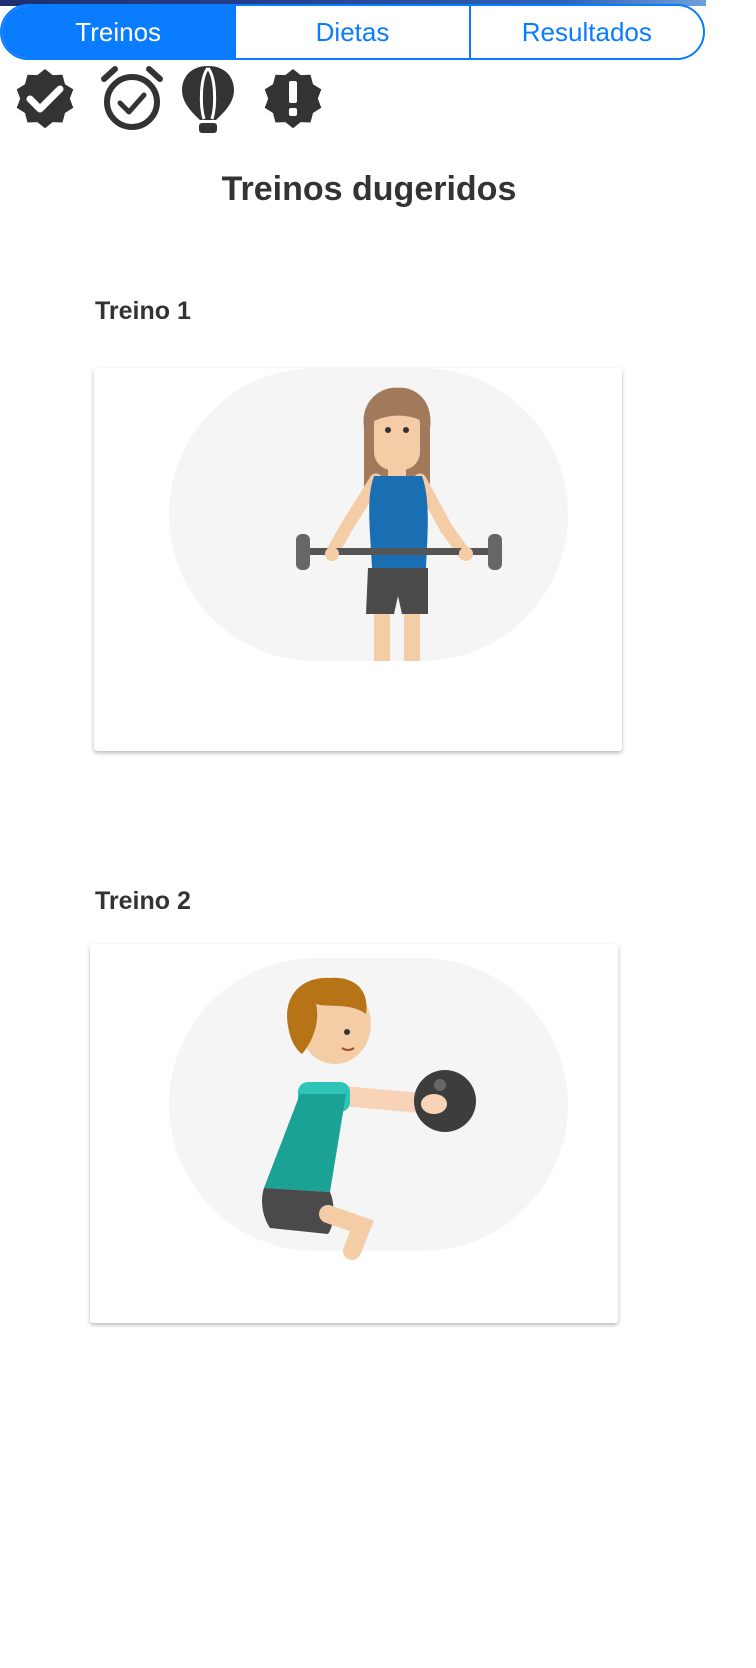 The image size is (756, 1668). Describe the element at coordinates (368, 1109) in the screenshot. I see `man-medicine-ball-squat-illustration` at that location.